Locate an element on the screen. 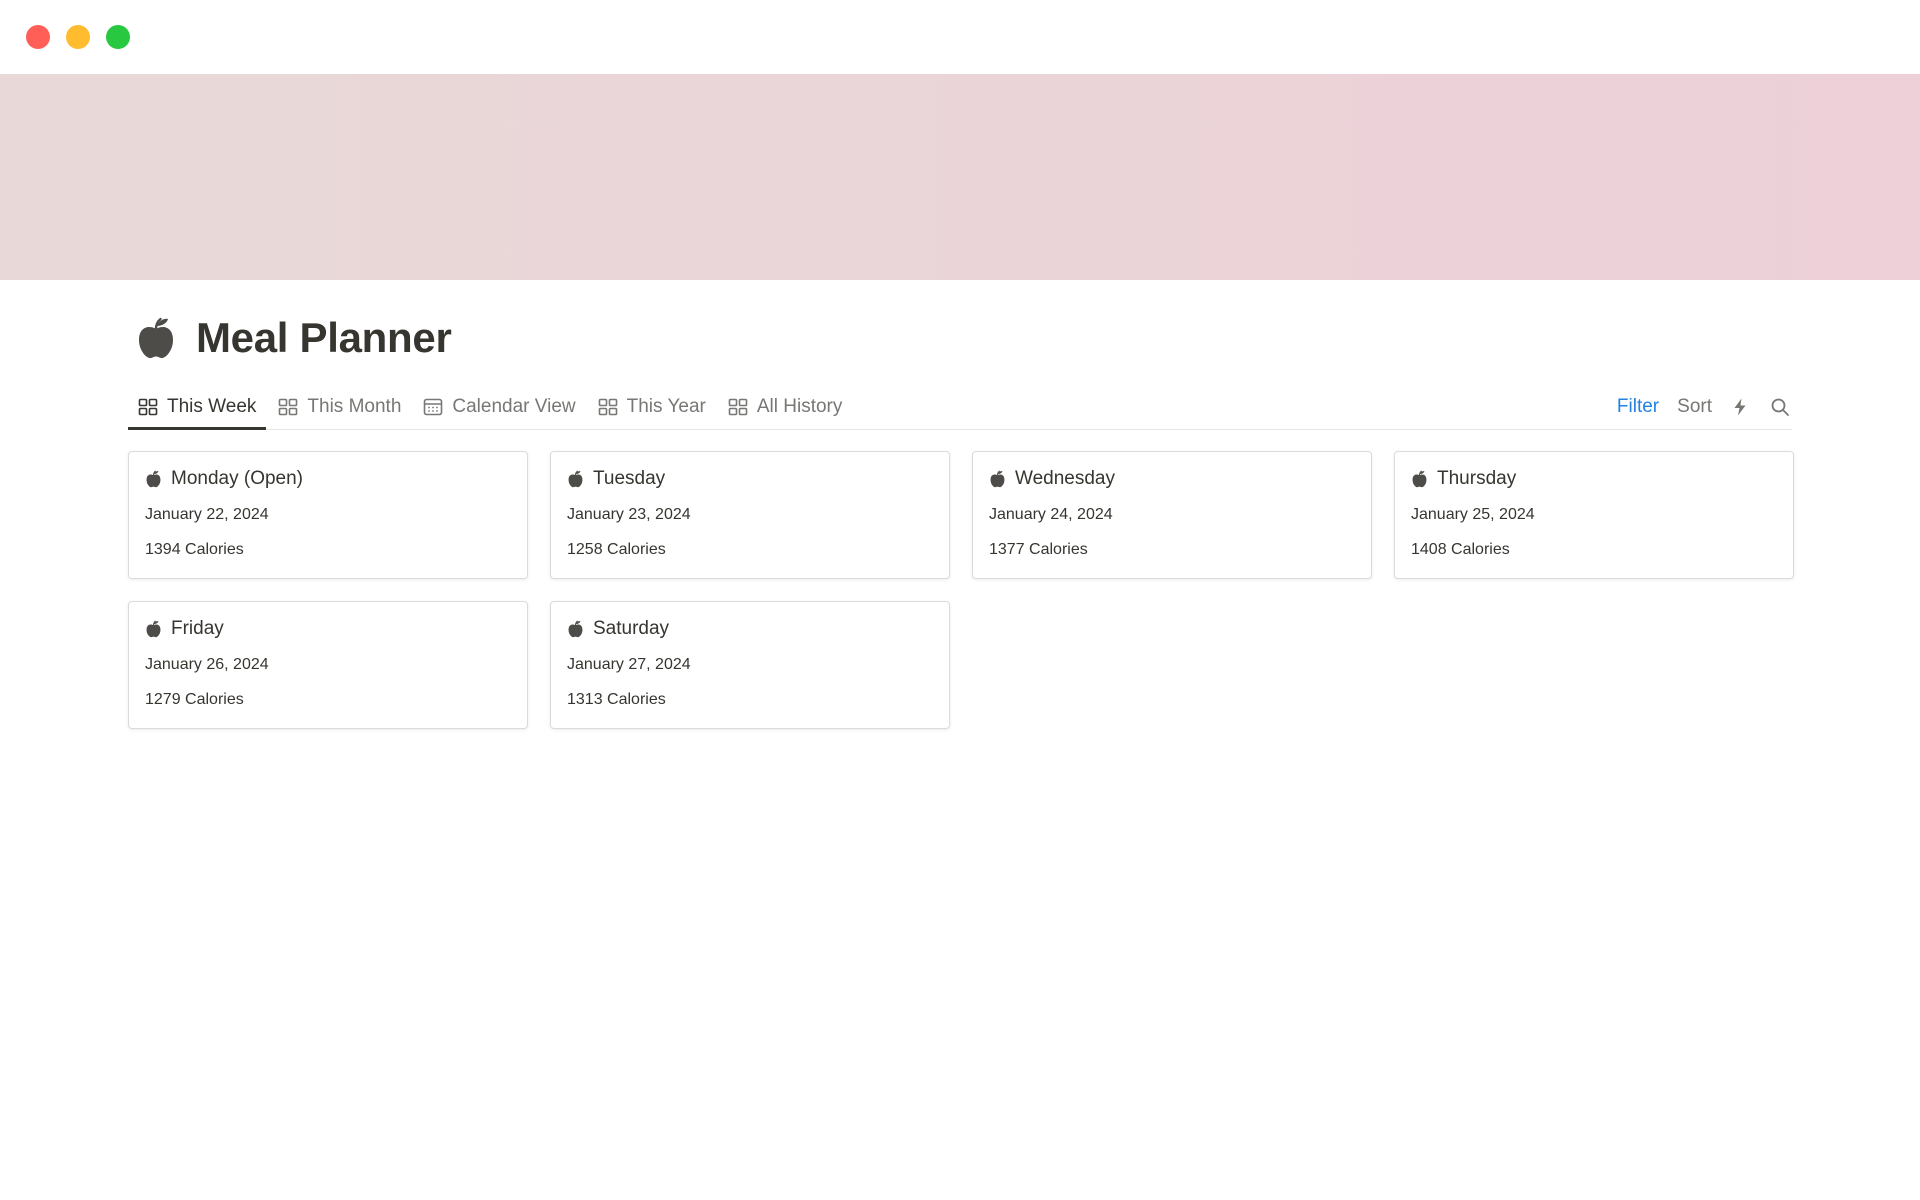 The image size is (1920, 1200). calendar-icon is located at coordinates (433, 407).